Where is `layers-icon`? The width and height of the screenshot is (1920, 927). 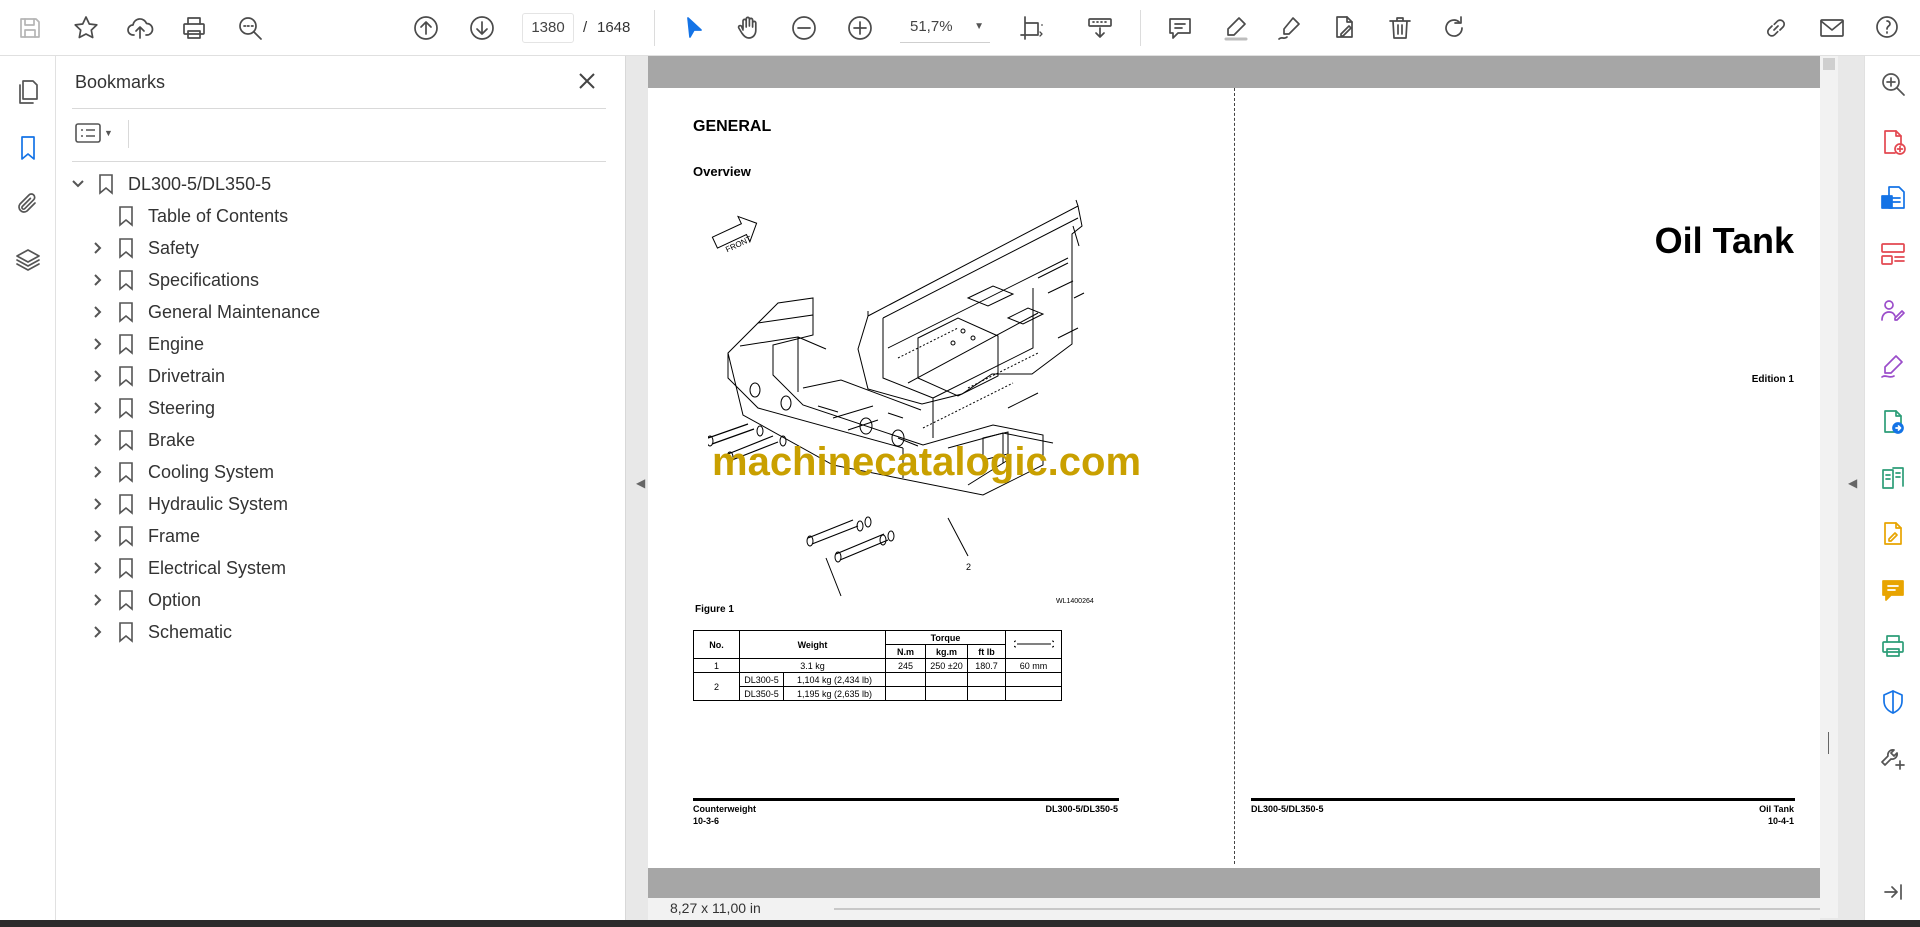 layers-icon is located at coordinates (28, 260).